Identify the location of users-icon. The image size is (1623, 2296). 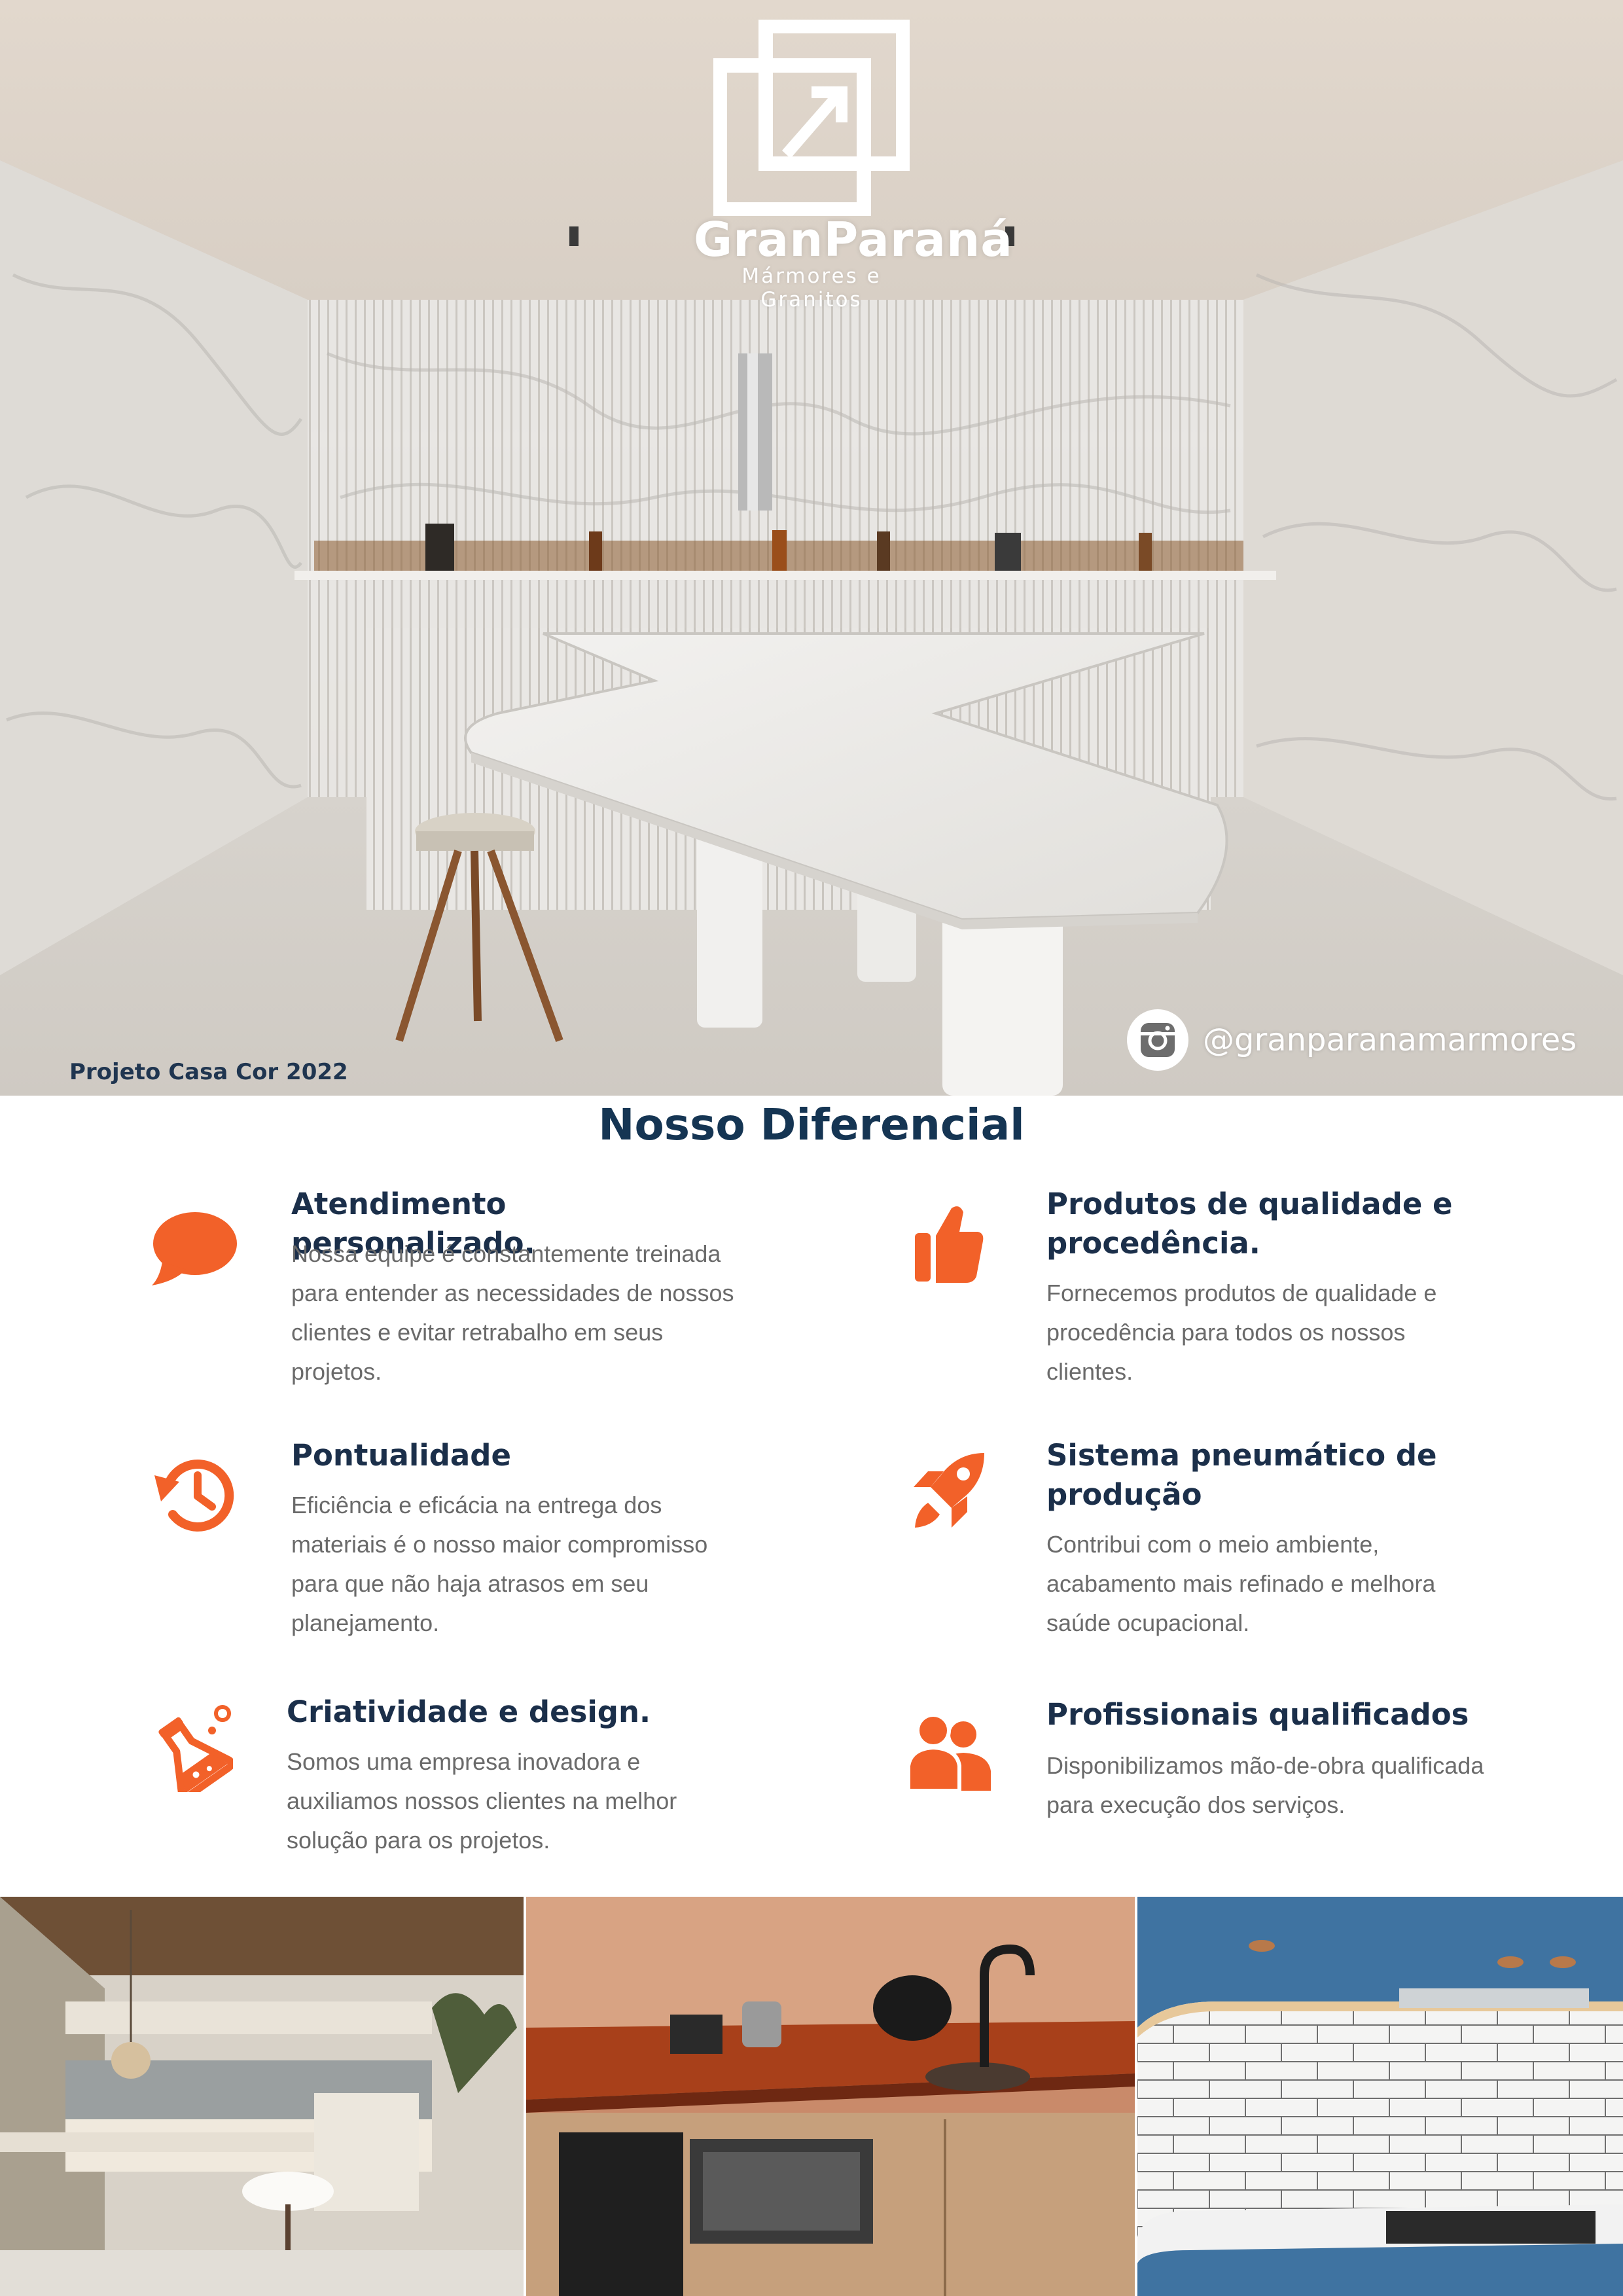
(949, 1752).